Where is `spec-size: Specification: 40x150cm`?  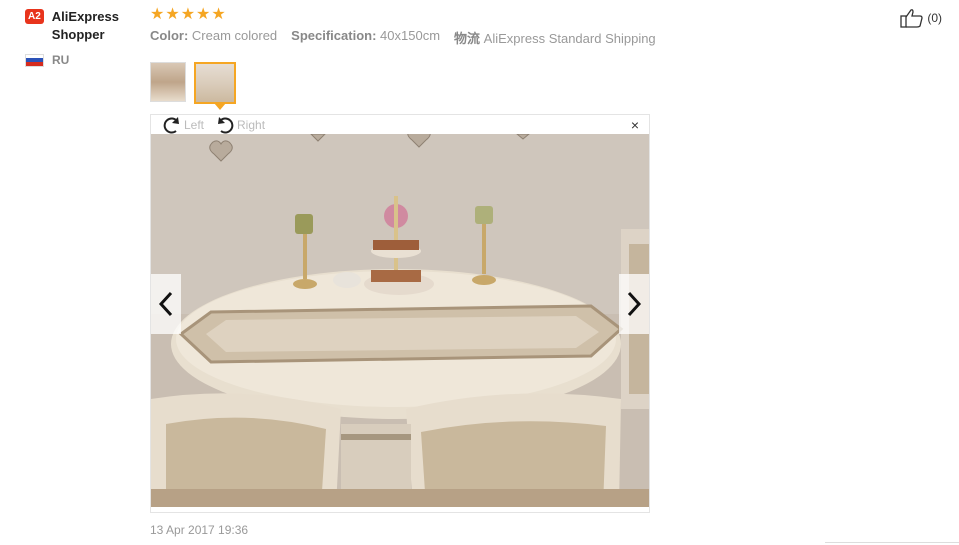
spec-size: Specification: 40x150cm is located at coordinates (365, 37).